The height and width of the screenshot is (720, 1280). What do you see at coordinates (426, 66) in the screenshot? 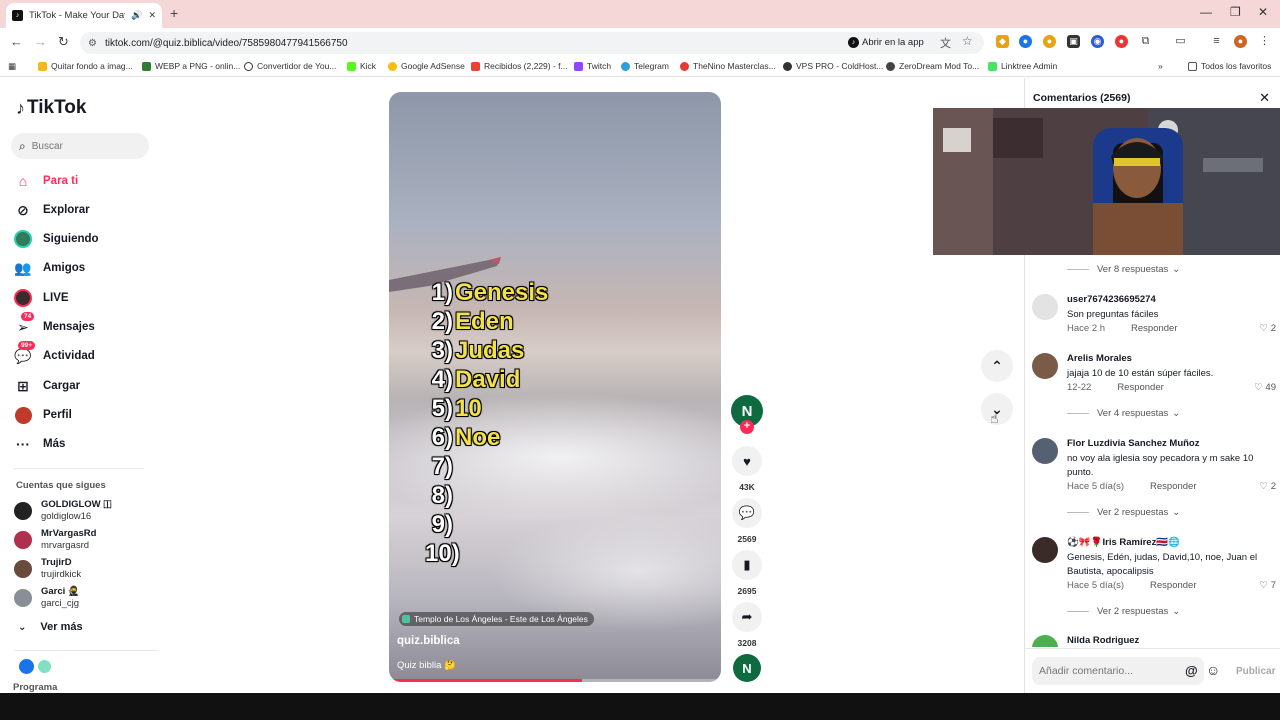
I see `bookmark-item: Google AdSense` at bounding box center [426, 66].